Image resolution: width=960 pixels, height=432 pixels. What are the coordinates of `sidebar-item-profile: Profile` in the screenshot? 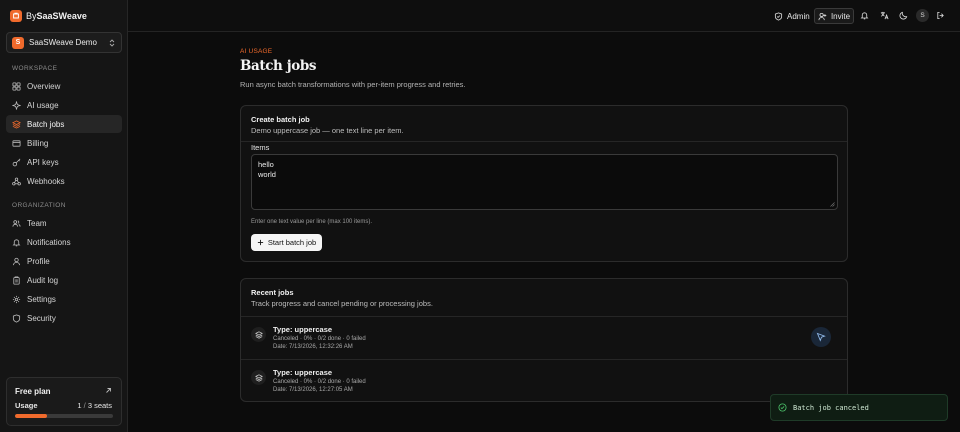 It's located at (64, 261).